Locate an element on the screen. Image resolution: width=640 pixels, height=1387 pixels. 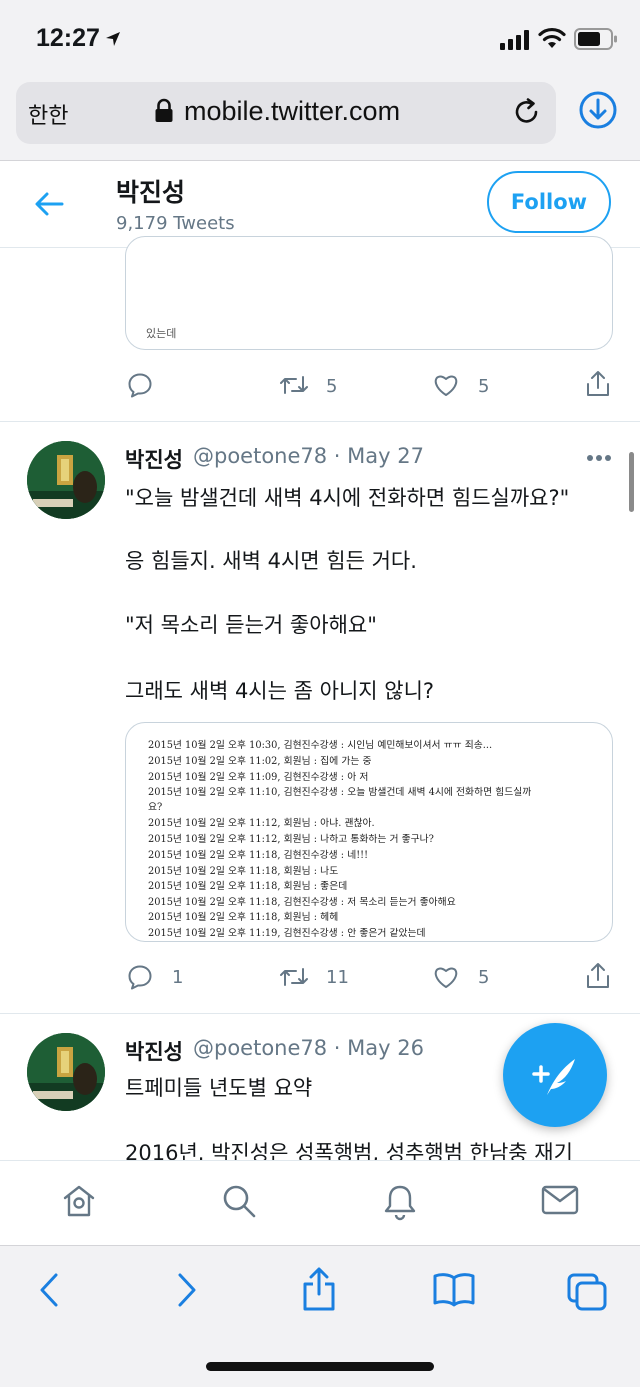
tweet-text-line: 트페미들 년도별 요약 is located at coordinates (219, 1088).